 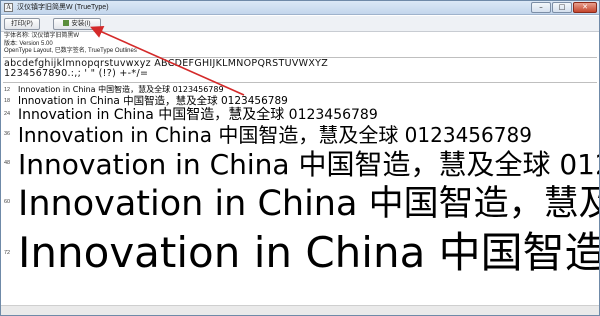 I want to click on annotation-arrow-icon, so click(x=167, y=61).